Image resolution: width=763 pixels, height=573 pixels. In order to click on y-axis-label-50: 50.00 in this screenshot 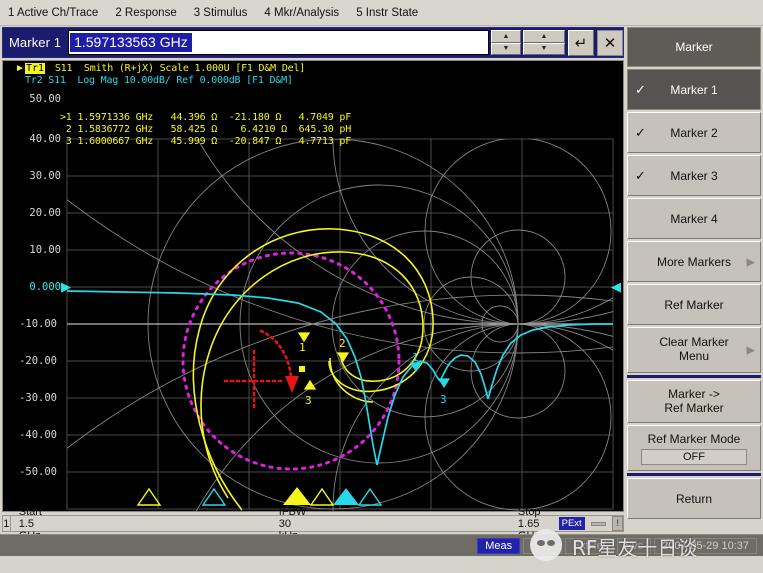, I will do `click(45, 99)`.